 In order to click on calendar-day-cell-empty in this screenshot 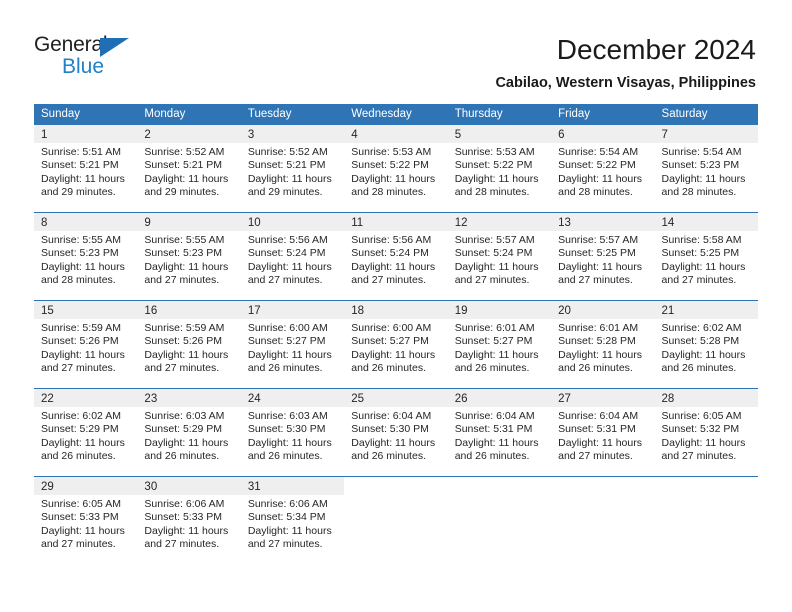, I will do `click(396, 520)`.